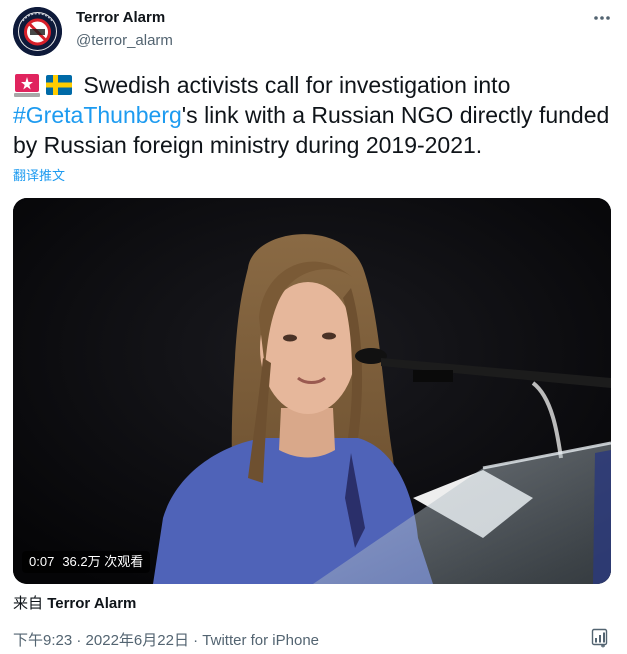 The height and width of the screenshot is (654, 627). I want to click on siren-emoji, so click(27, 85).